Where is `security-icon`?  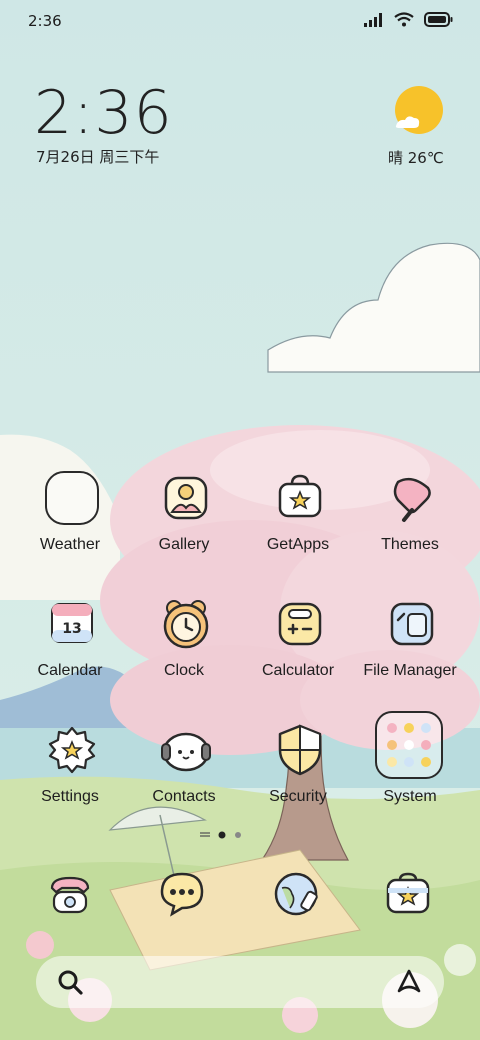
security-icon is located at coordinates (300, 750).